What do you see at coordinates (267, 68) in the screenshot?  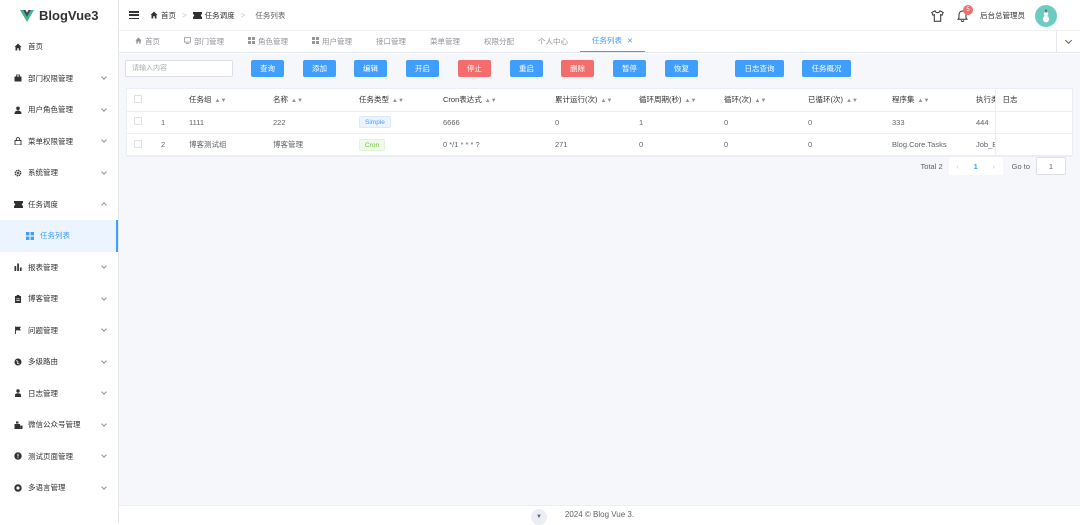 I see `query-button: 查询` at bounding box center [267, 68].